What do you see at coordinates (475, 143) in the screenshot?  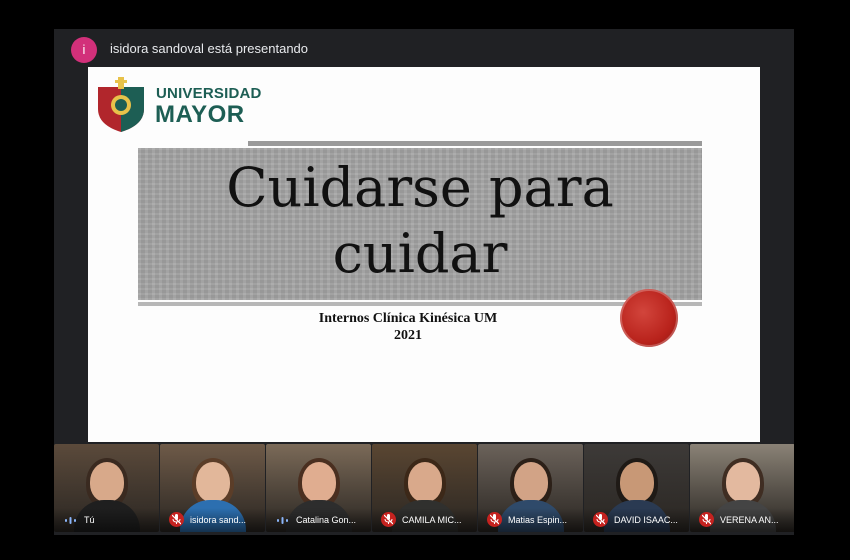 I see `title-band-top-rule` at bounding box center [475, 143].